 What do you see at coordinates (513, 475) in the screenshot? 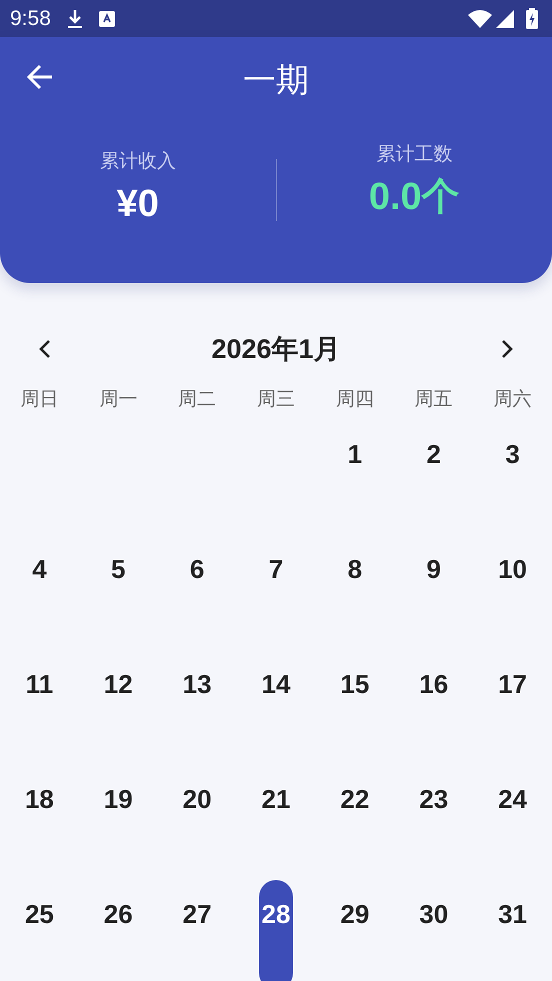
I see `day-button: 3` at bounding box center [513, 475].